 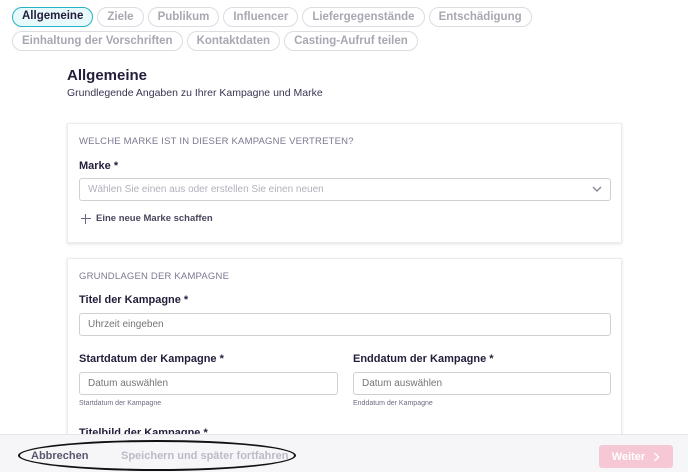 I want to click on title-field-label: Titel der Kampagne *, so click(x=134, y=300).